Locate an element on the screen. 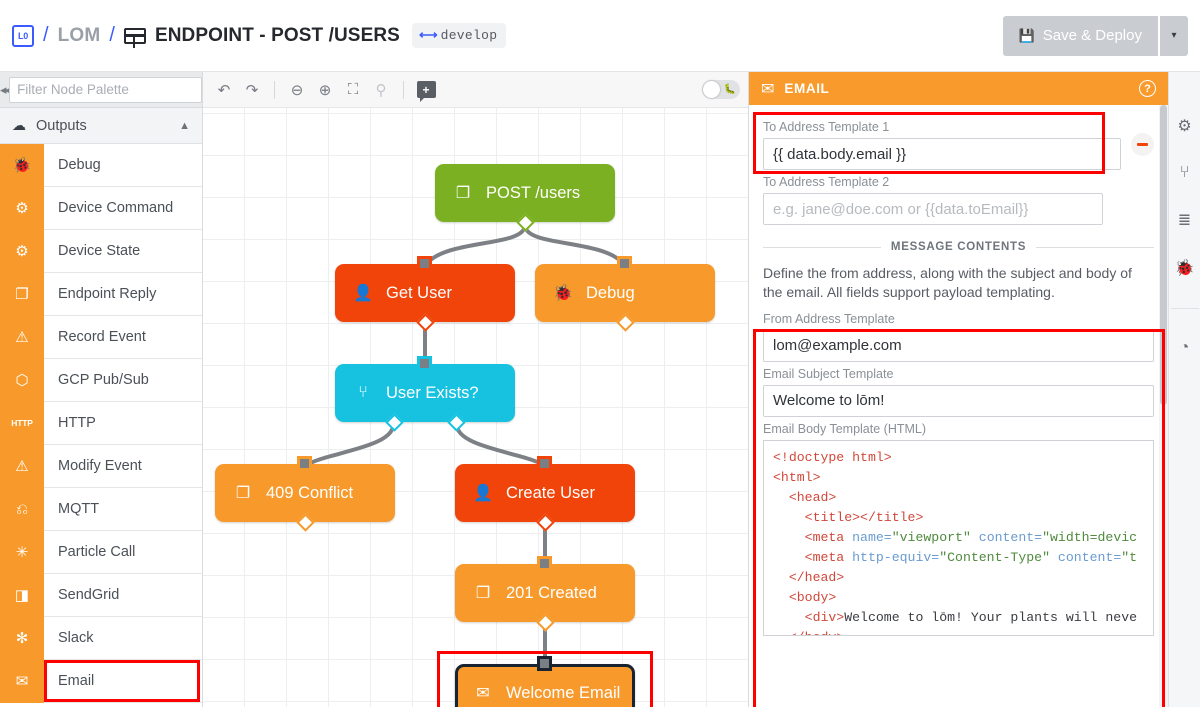 Image resolution: width=1200 pixels, height=707 pixels. comment-plus-icon: + is located at coordinates (426, 91).